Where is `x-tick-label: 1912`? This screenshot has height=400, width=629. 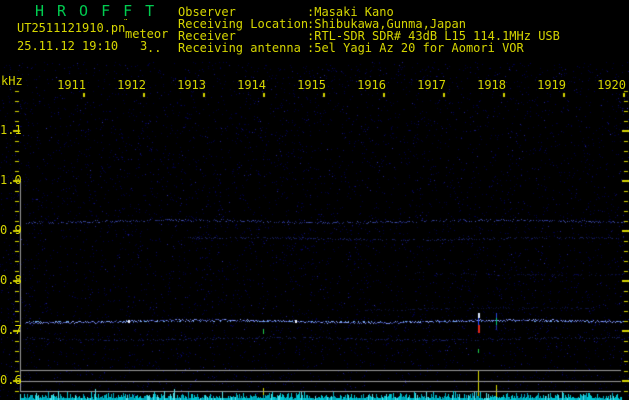 x-tick-label: 1912 is located at coordinates (131, 85).